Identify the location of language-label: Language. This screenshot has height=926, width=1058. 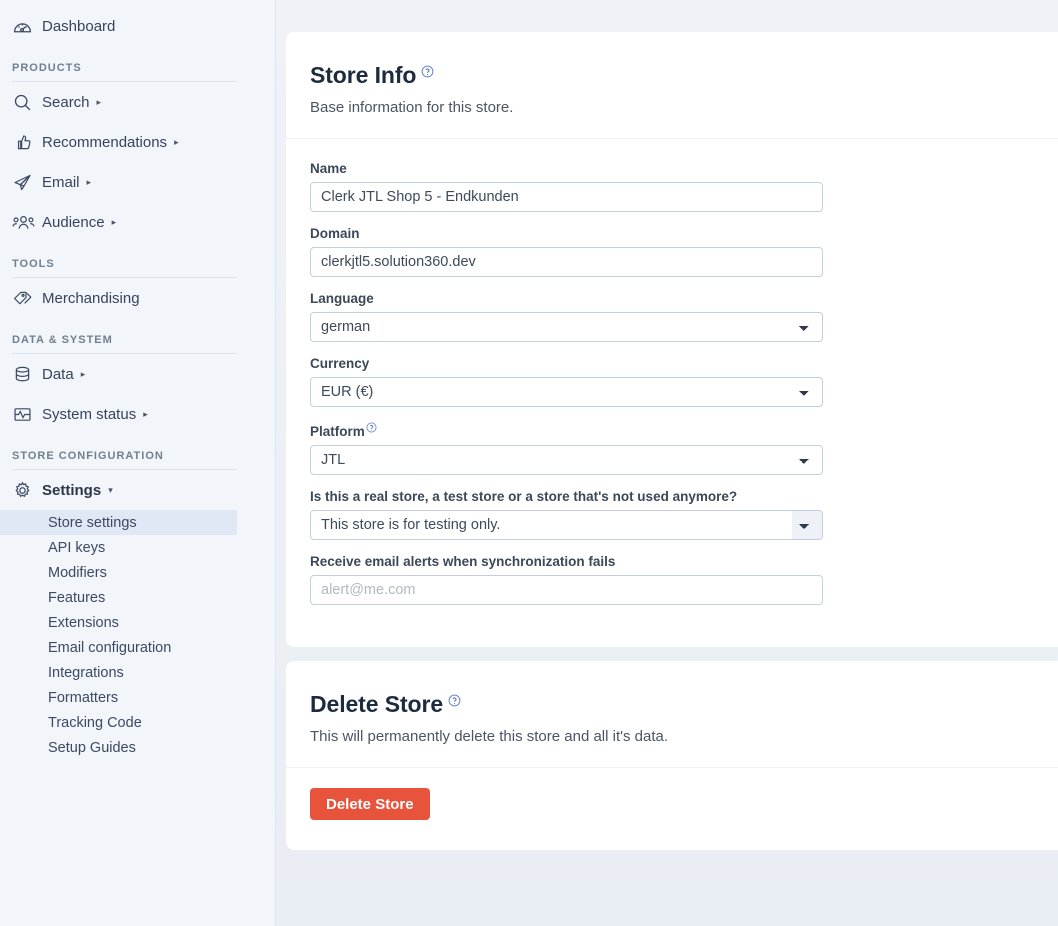
(342, 298).